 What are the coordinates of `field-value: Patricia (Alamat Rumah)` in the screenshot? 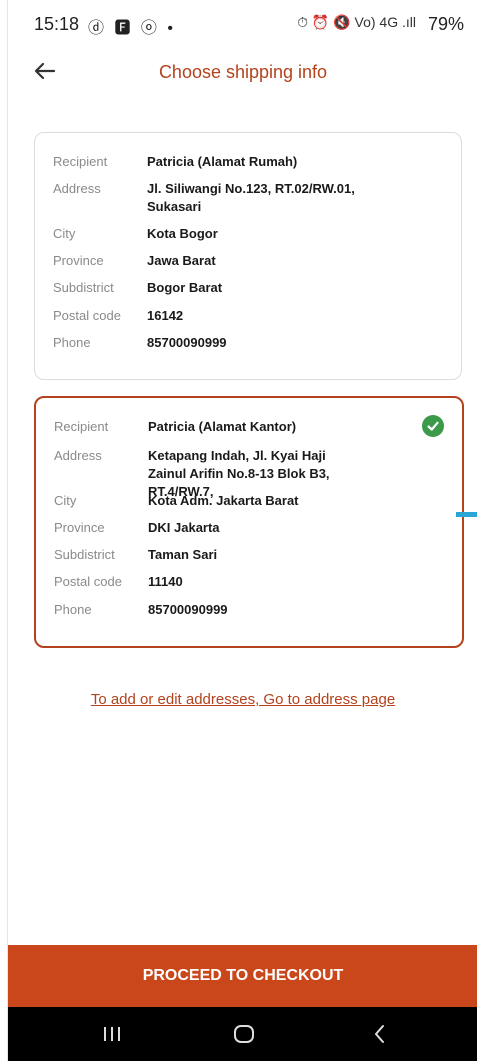 It's located at (222, 161).